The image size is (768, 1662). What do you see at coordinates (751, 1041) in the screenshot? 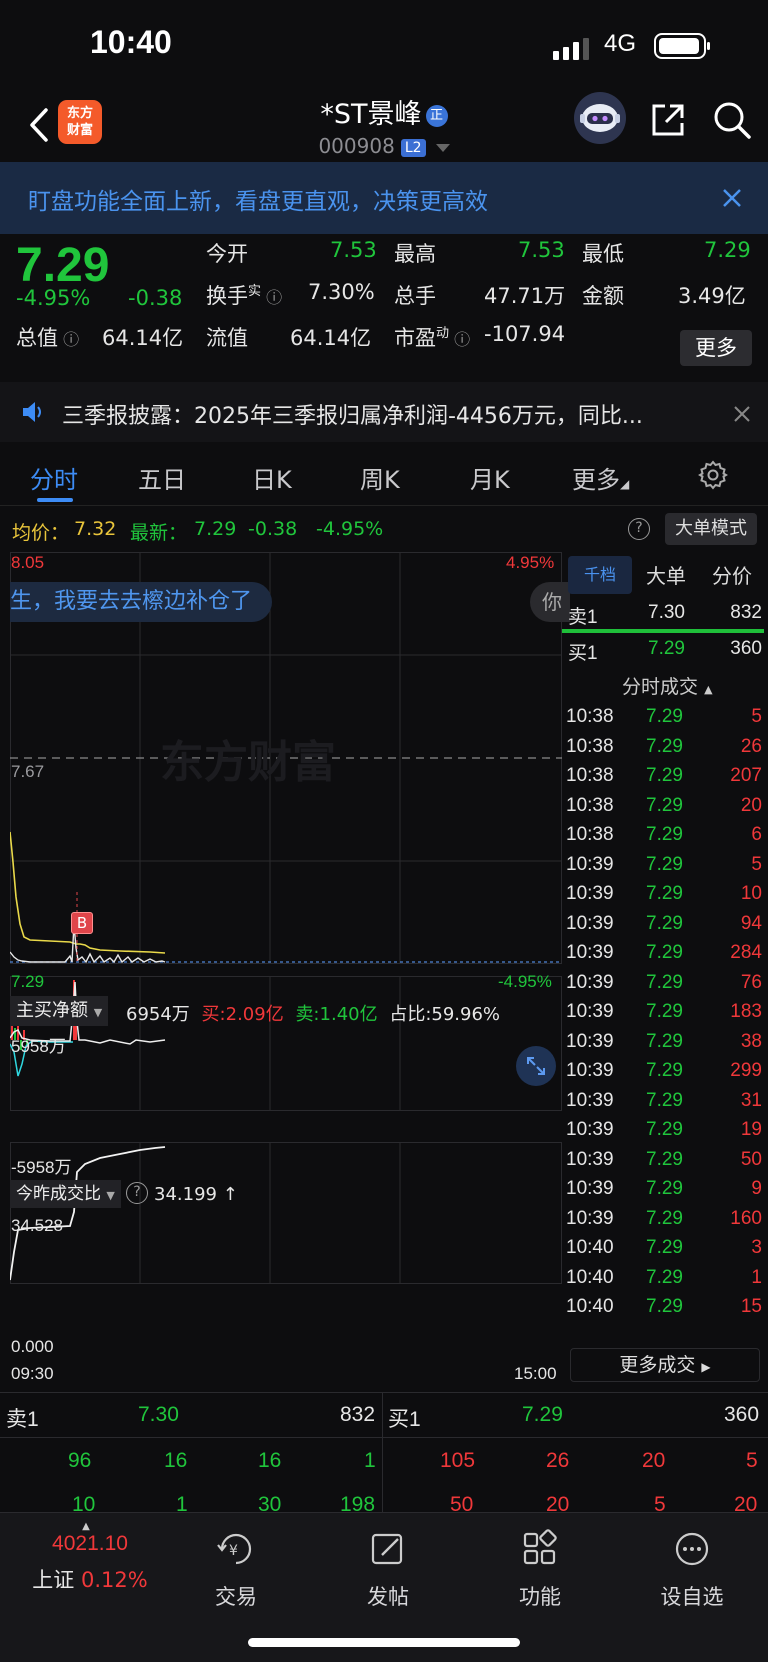
I see `trade-volume: 38` at bounding box center [751, 1041].